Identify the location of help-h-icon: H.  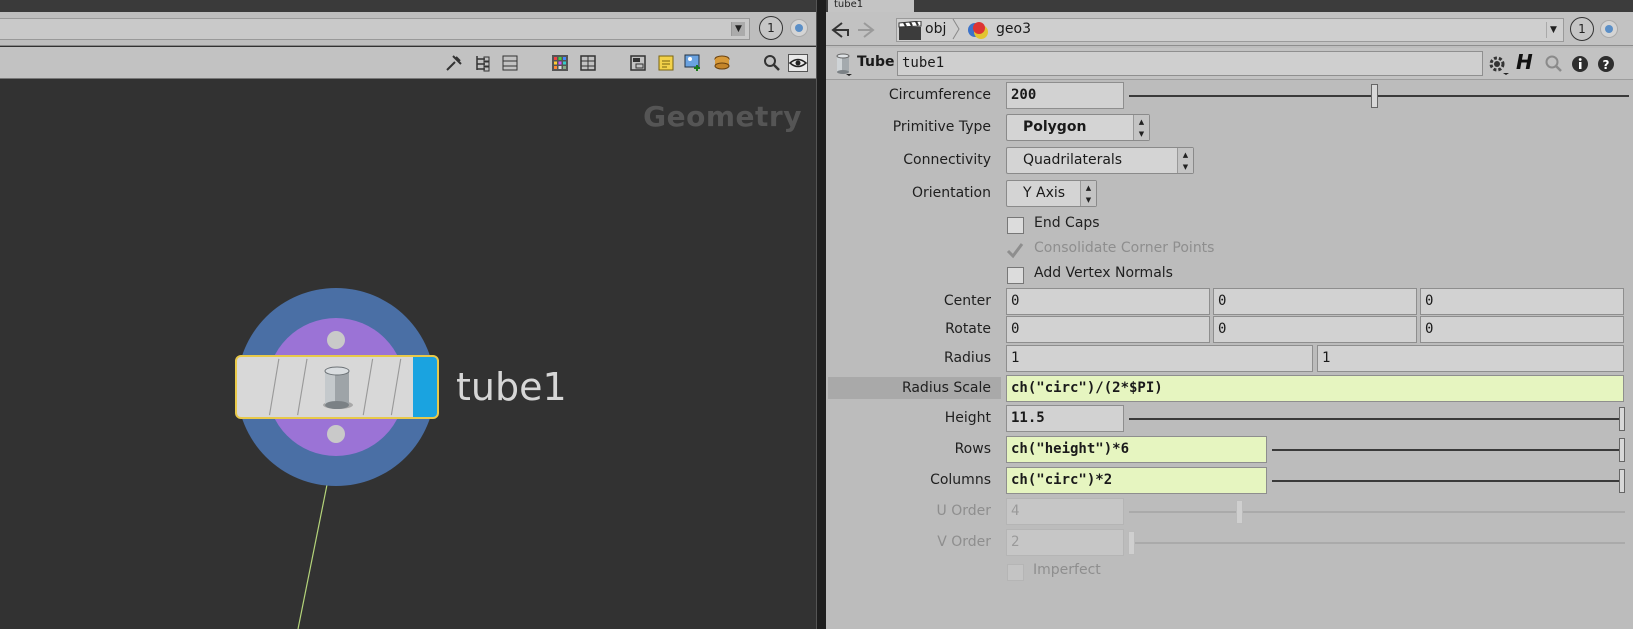
(1524, 62).